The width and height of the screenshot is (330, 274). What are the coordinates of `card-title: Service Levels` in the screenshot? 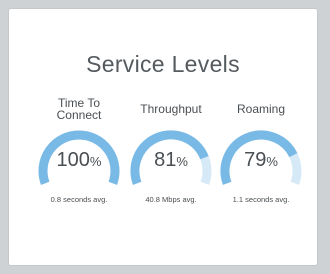 It's located at (163, 64).